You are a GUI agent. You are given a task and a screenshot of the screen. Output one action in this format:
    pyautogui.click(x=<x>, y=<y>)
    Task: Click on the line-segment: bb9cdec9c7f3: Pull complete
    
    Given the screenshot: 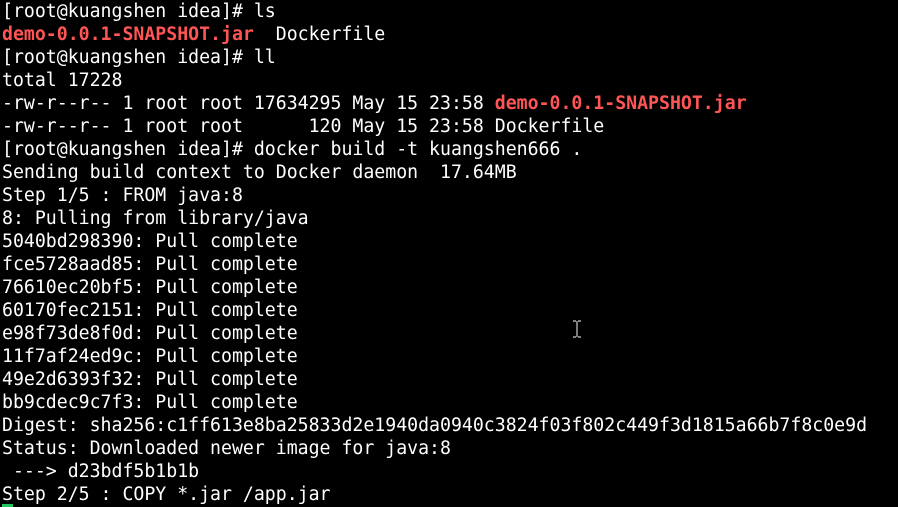 What is the action you would take?
    pyautogui.click(x=150, y=402)
    